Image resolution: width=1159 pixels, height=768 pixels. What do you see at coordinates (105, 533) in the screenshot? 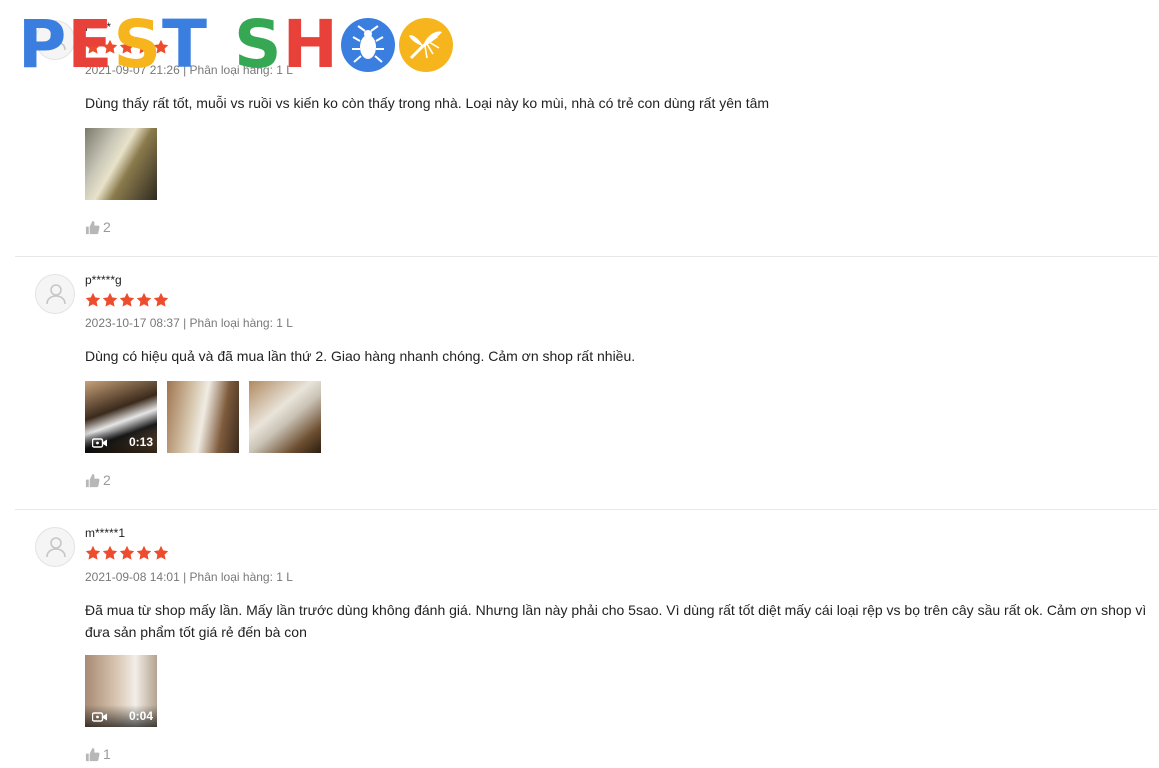
I see `reviewer-username: m*****1` at bounding box center [105, 533].